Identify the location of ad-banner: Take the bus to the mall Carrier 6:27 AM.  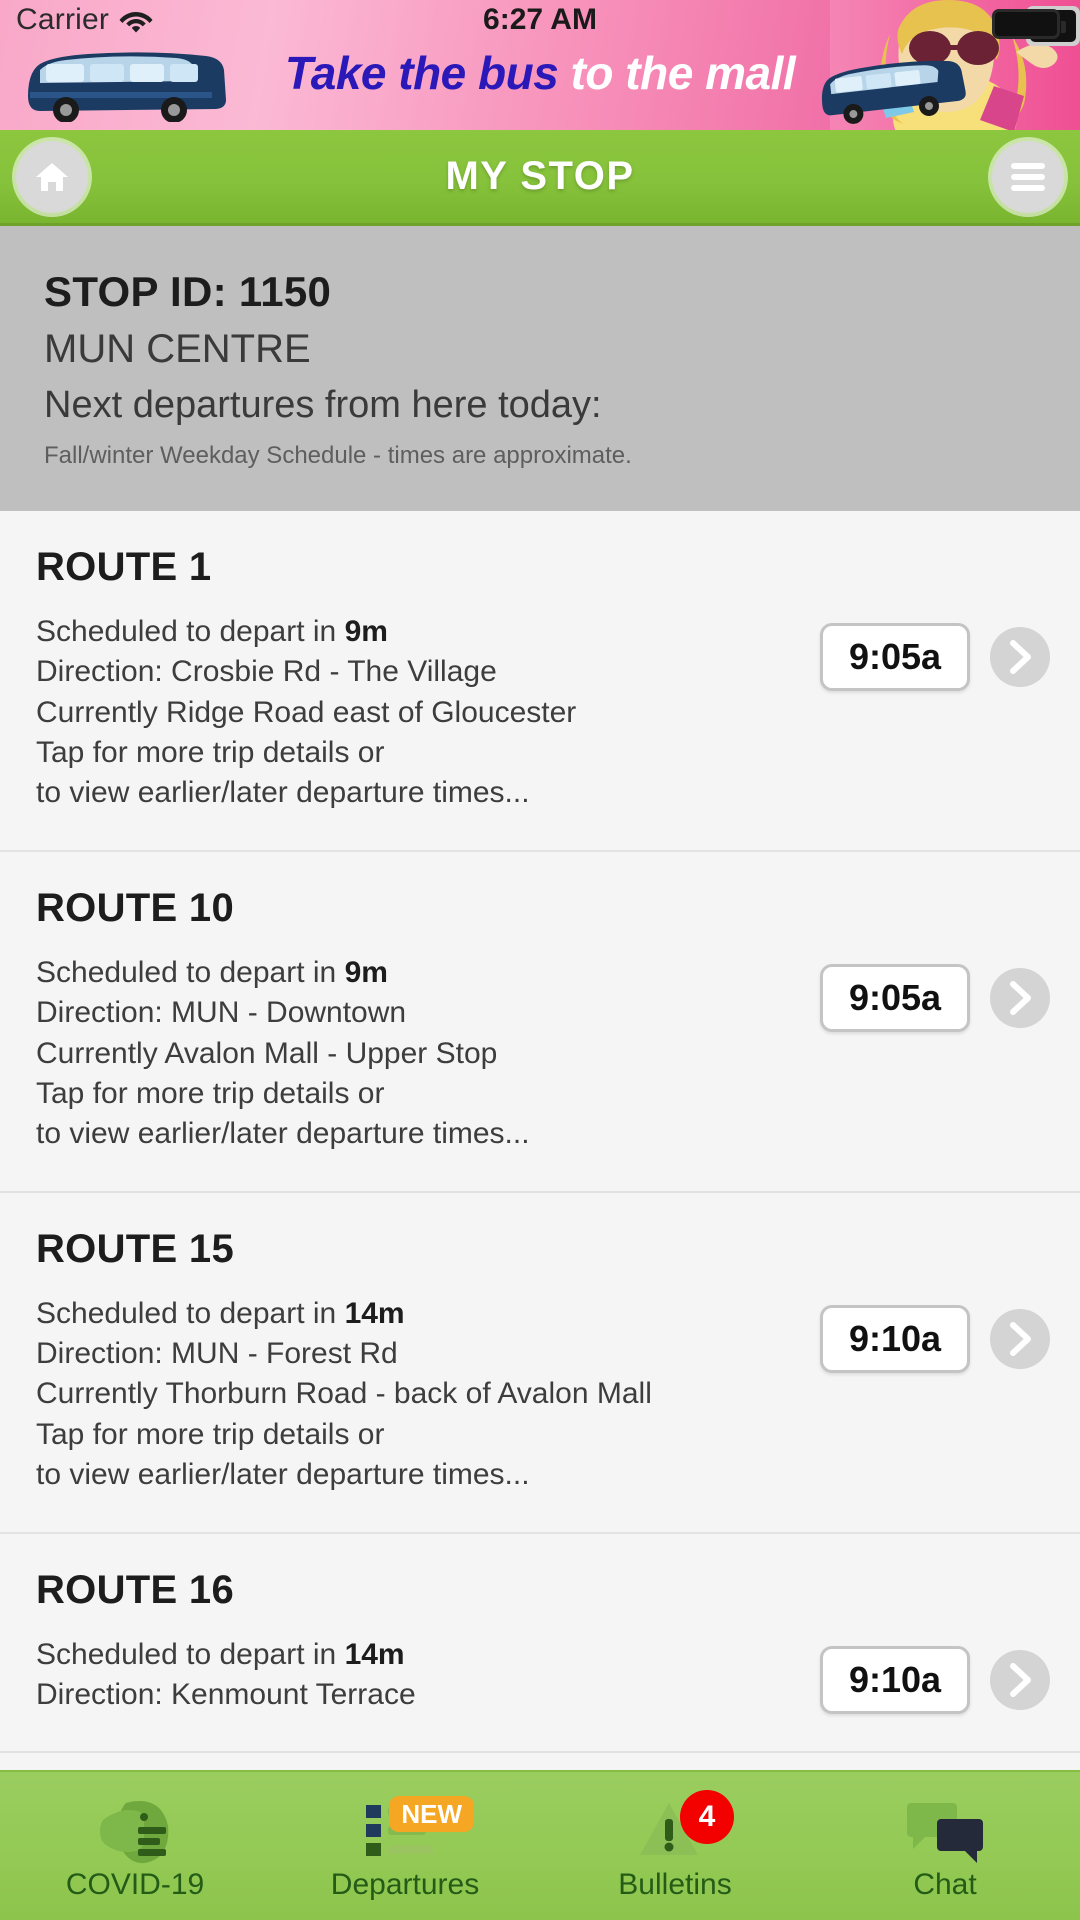
(540, 65).